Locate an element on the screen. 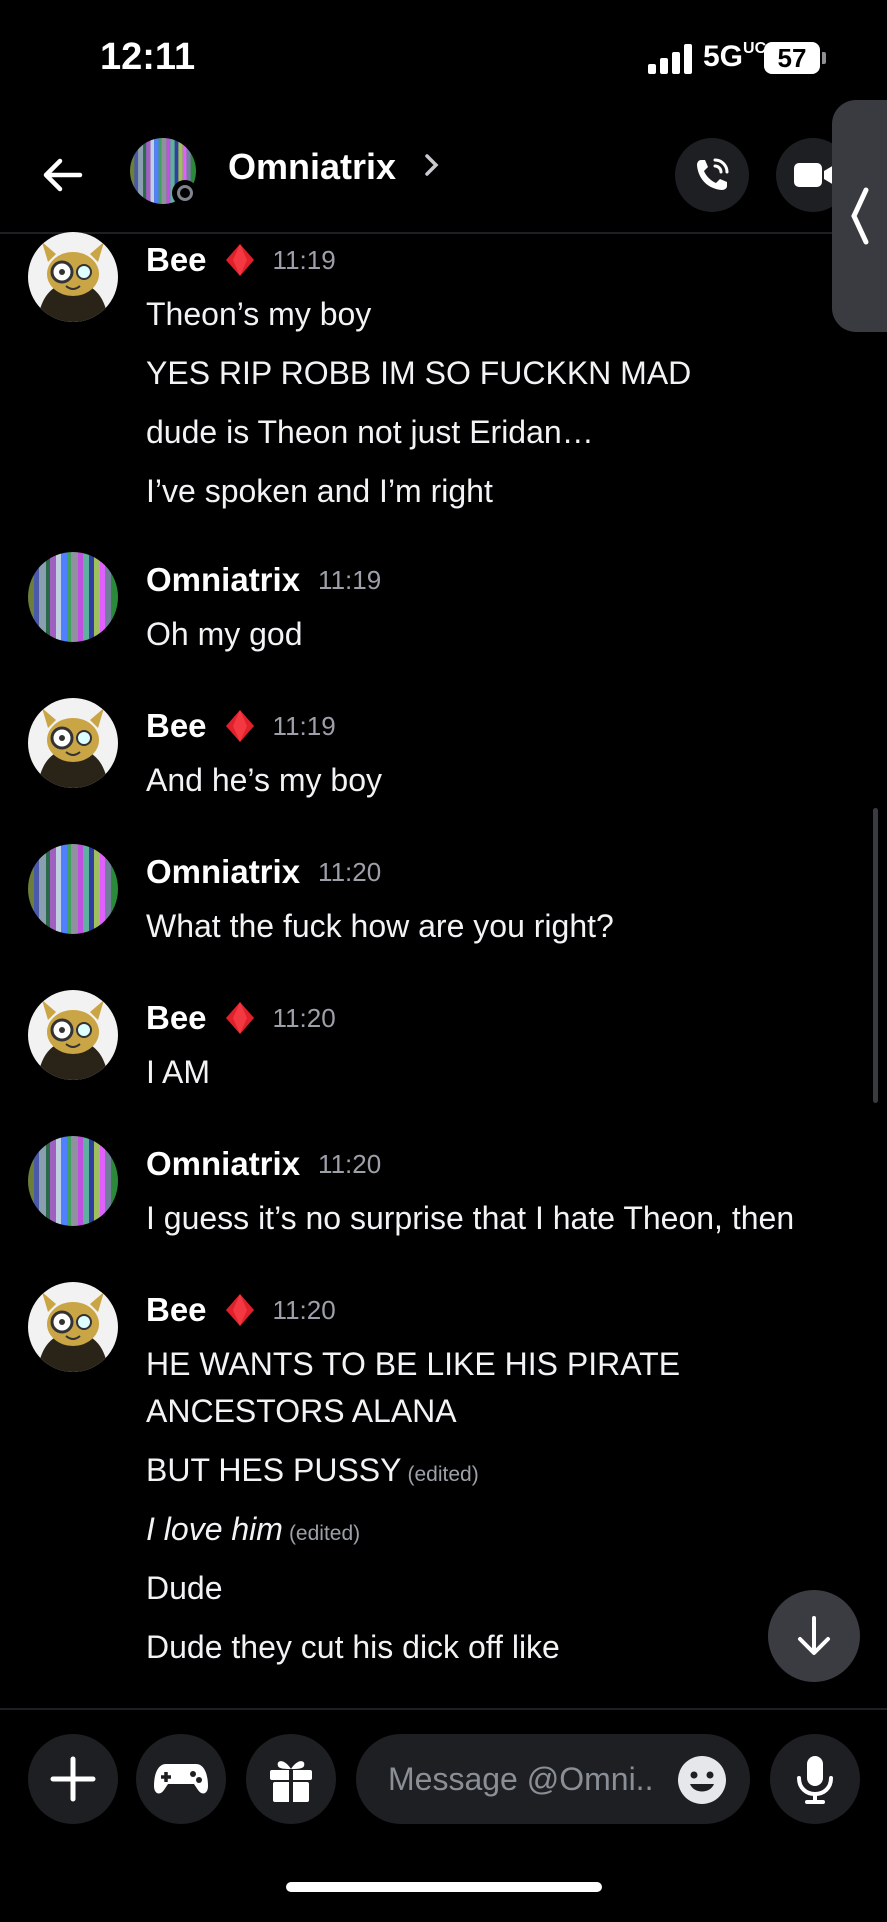 The height and width of the screenshot is (1922, 887). signal-icon is located at coordinates (670, 59).